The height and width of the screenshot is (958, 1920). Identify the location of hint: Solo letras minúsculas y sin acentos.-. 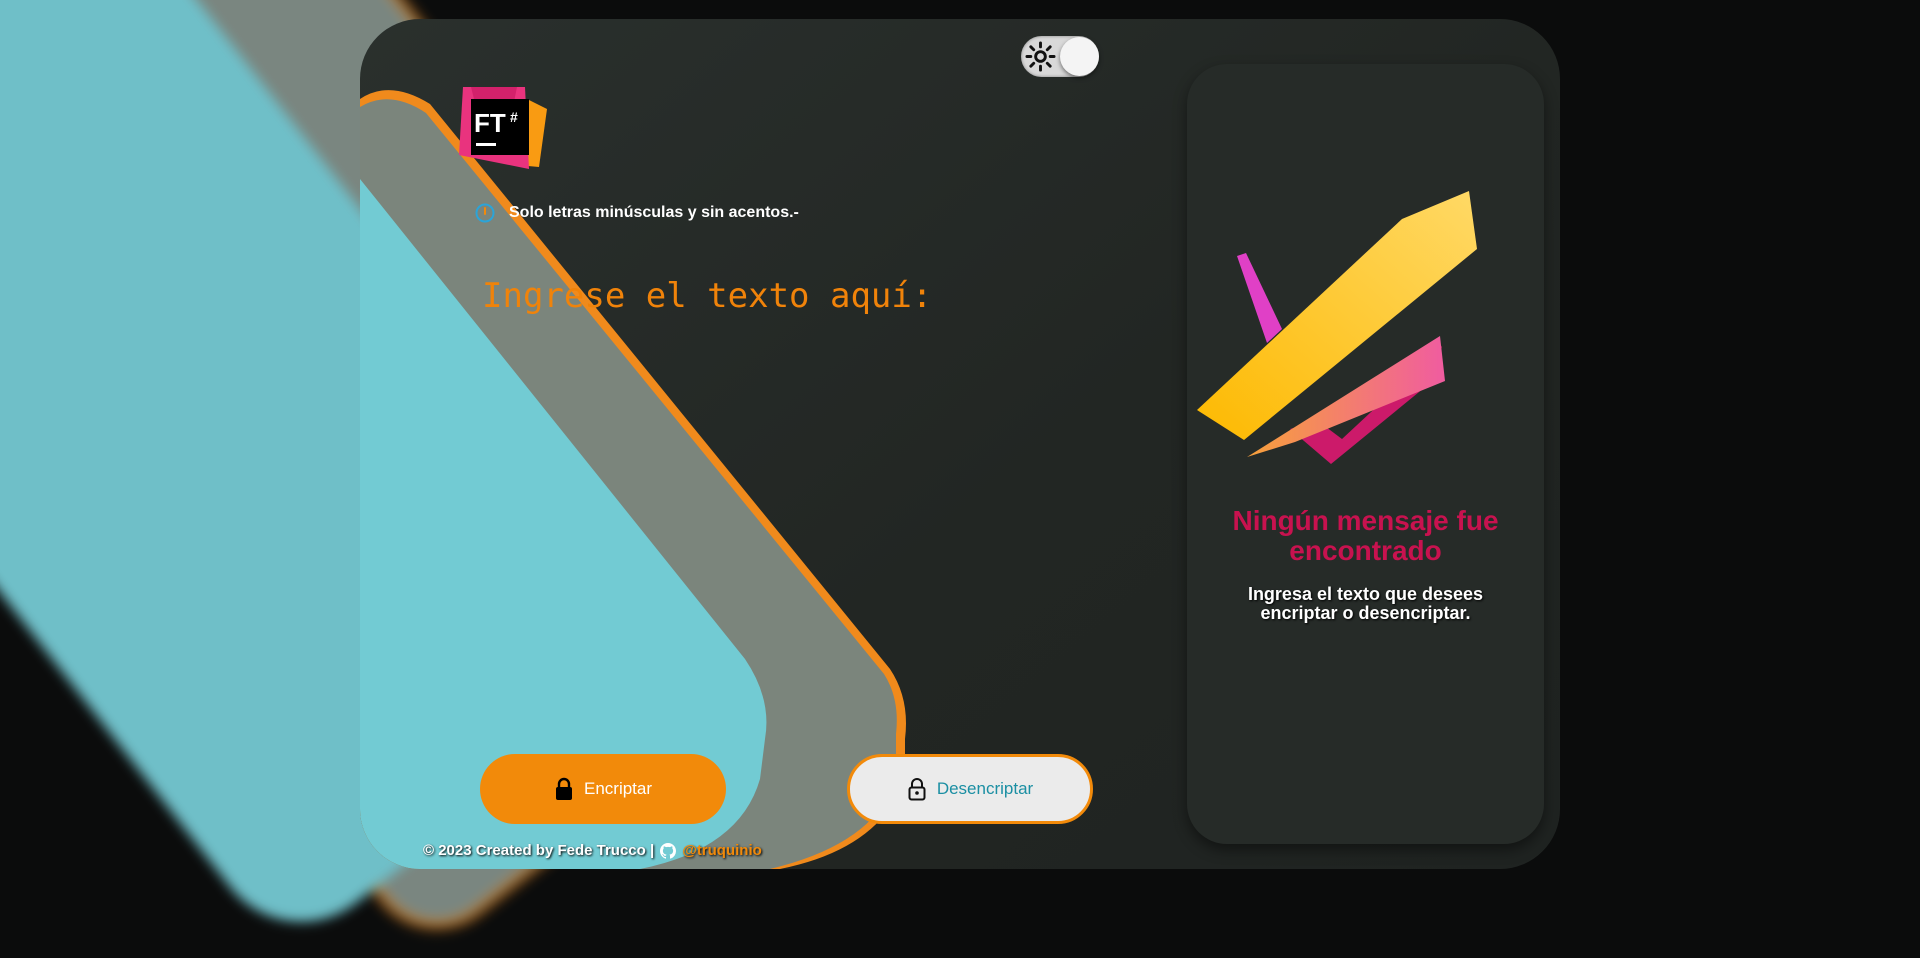
(637, 213).